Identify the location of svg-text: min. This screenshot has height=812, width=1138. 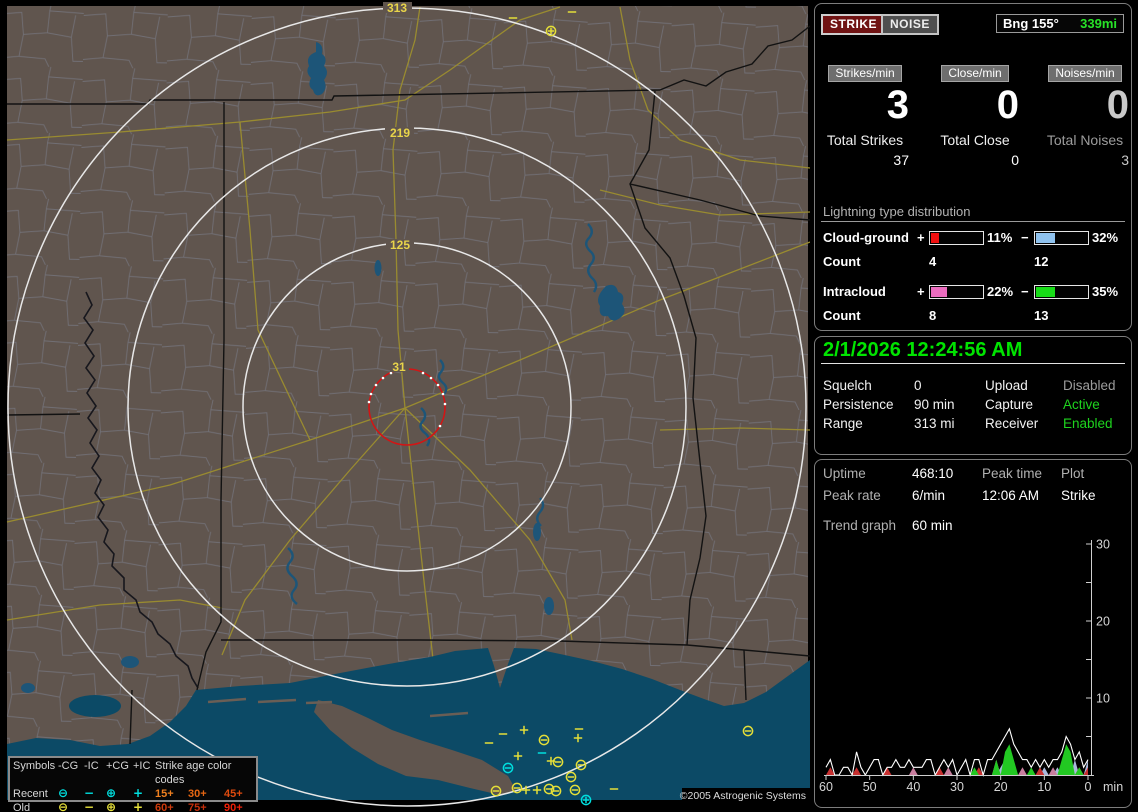
(1113, 787).